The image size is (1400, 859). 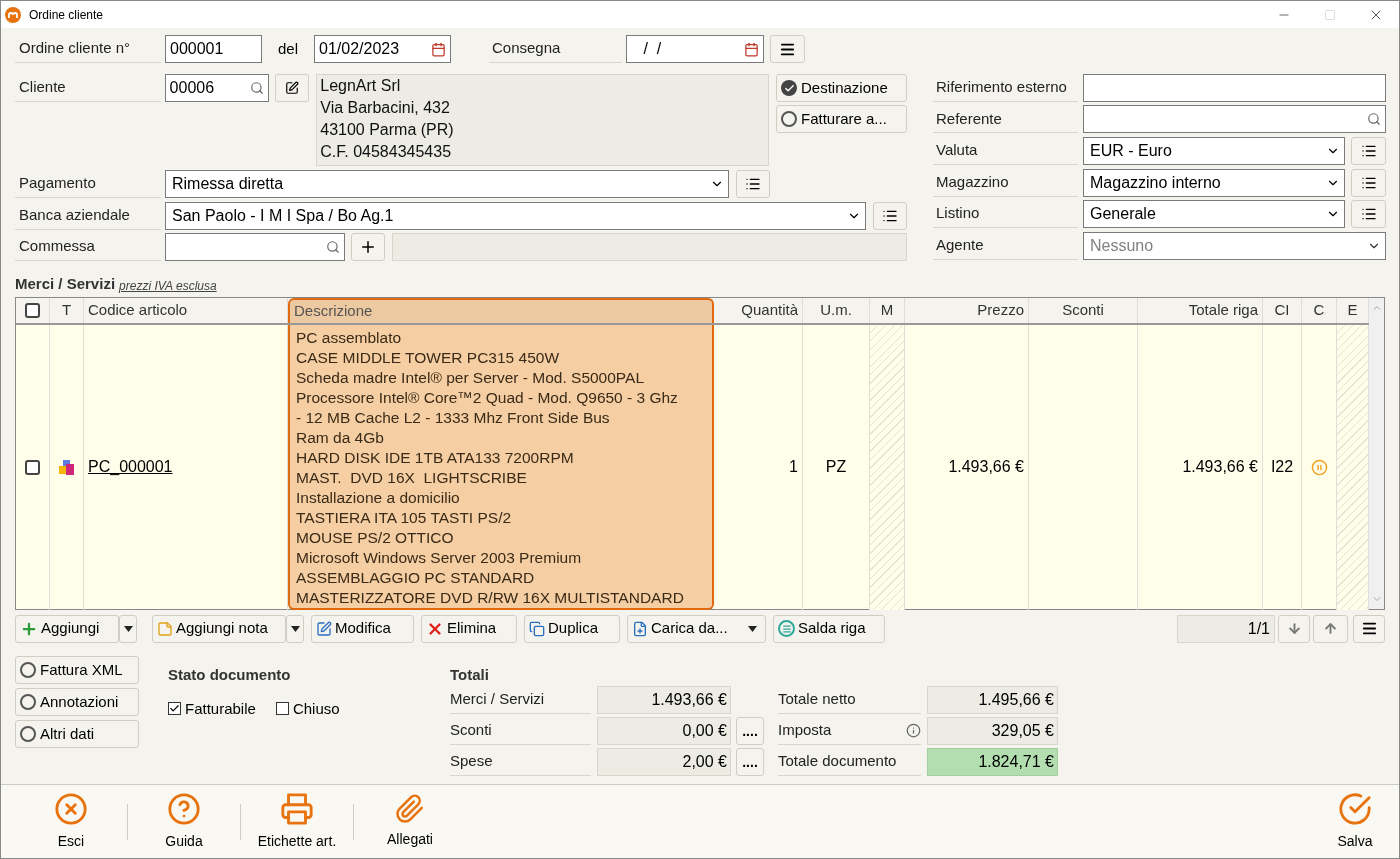 I want to click on menu-icon, so click(x=1369, y=628).